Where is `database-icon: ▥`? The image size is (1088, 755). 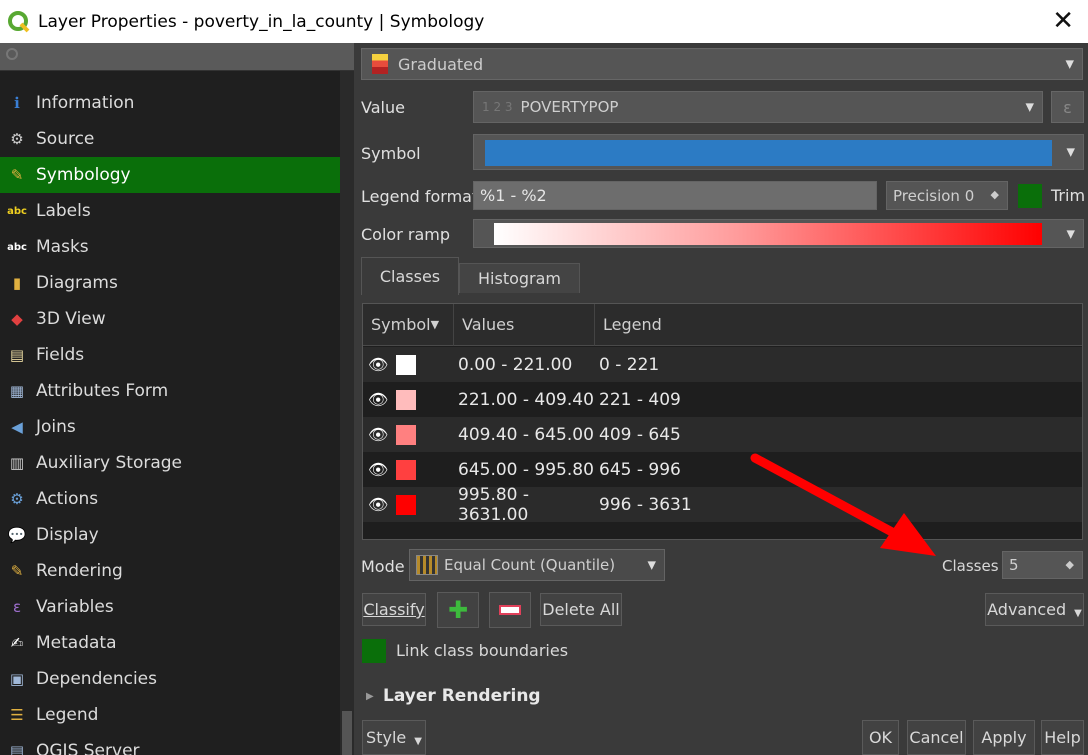 database-icon: ▥ is located at coordinates (17, 463).